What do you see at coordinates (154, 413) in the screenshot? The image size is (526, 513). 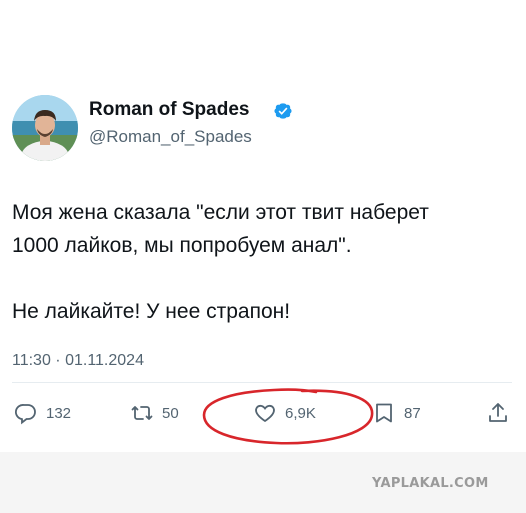 I see `retweet-button: 50` at bounding box center [154, 413].